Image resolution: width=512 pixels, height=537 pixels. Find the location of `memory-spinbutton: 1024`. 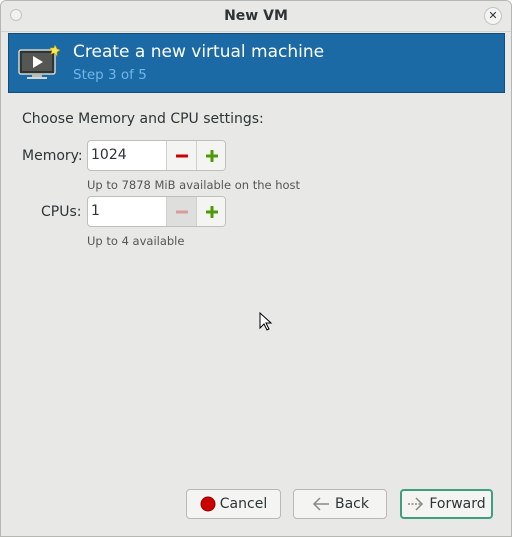

memory-spinbutton: 1024 is located at coordinates (156, 155).